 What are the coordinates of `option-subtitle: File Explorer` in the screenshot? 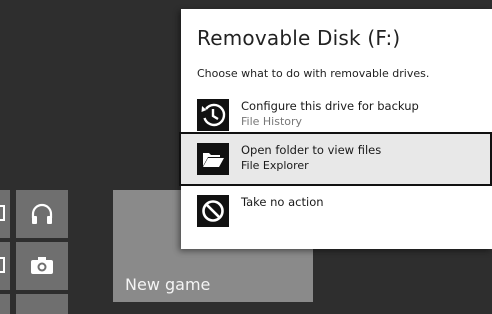 It's located at (275, 165).